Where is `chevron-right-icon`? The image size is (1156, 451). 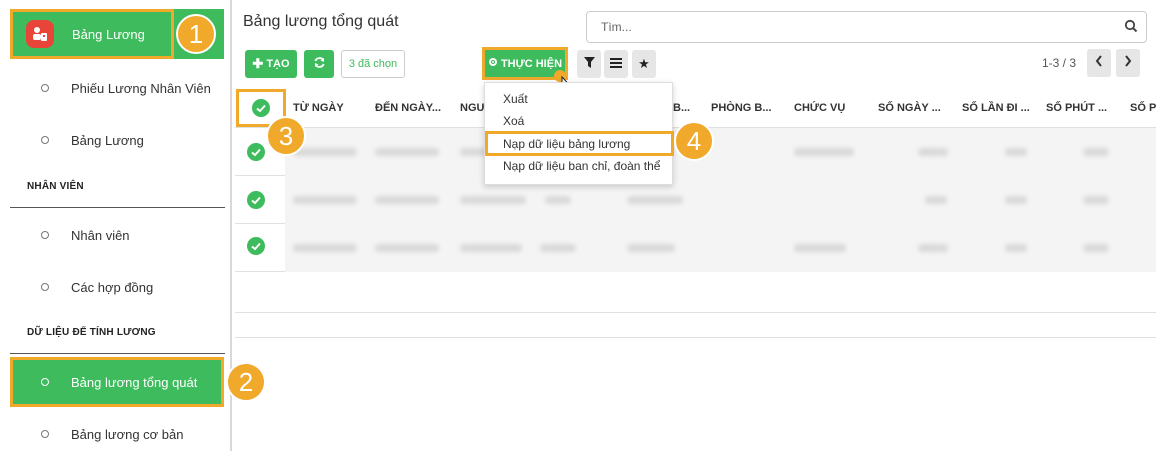
chevron-right-icon is located at coordinates (1128, 63).